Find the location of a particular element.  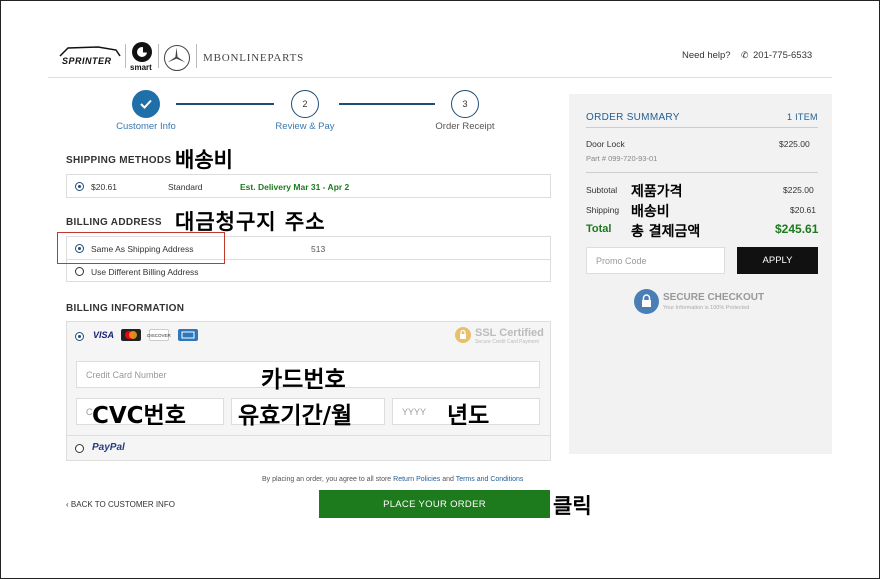

return-policies-link: Return Policies is located at coordinates (416, 479).